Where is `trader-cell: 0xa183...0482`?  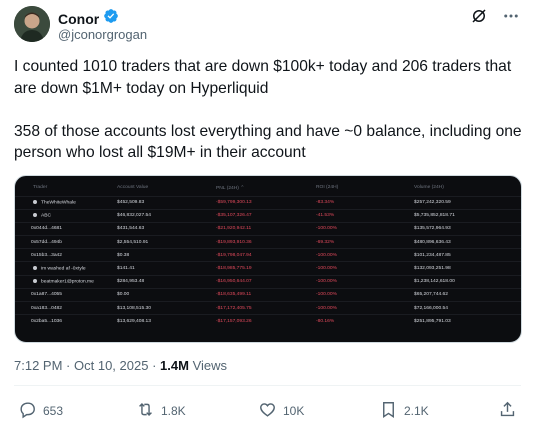 trader-cell: 0xa183...0482 is located at coordinates (64, 307).